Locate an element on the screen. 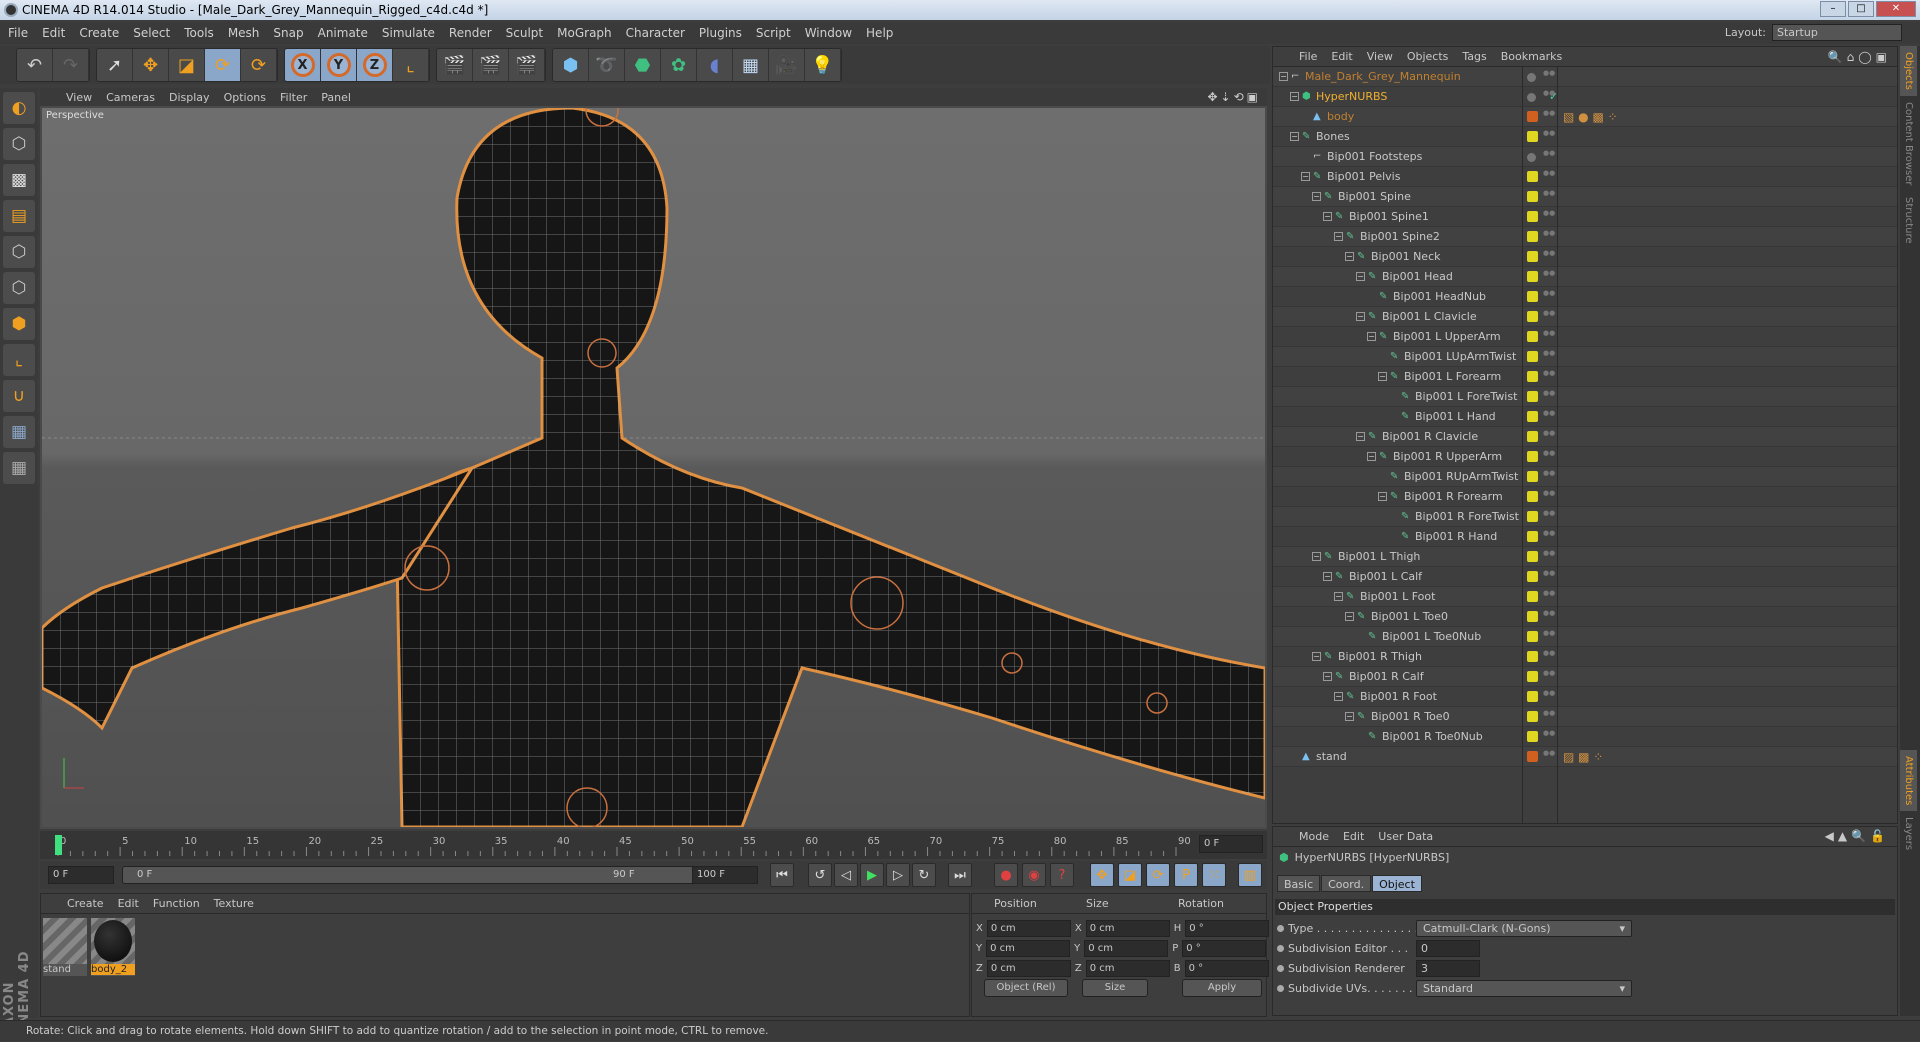  current-frame-field: 0 F is located at coordinates (1231, 844).